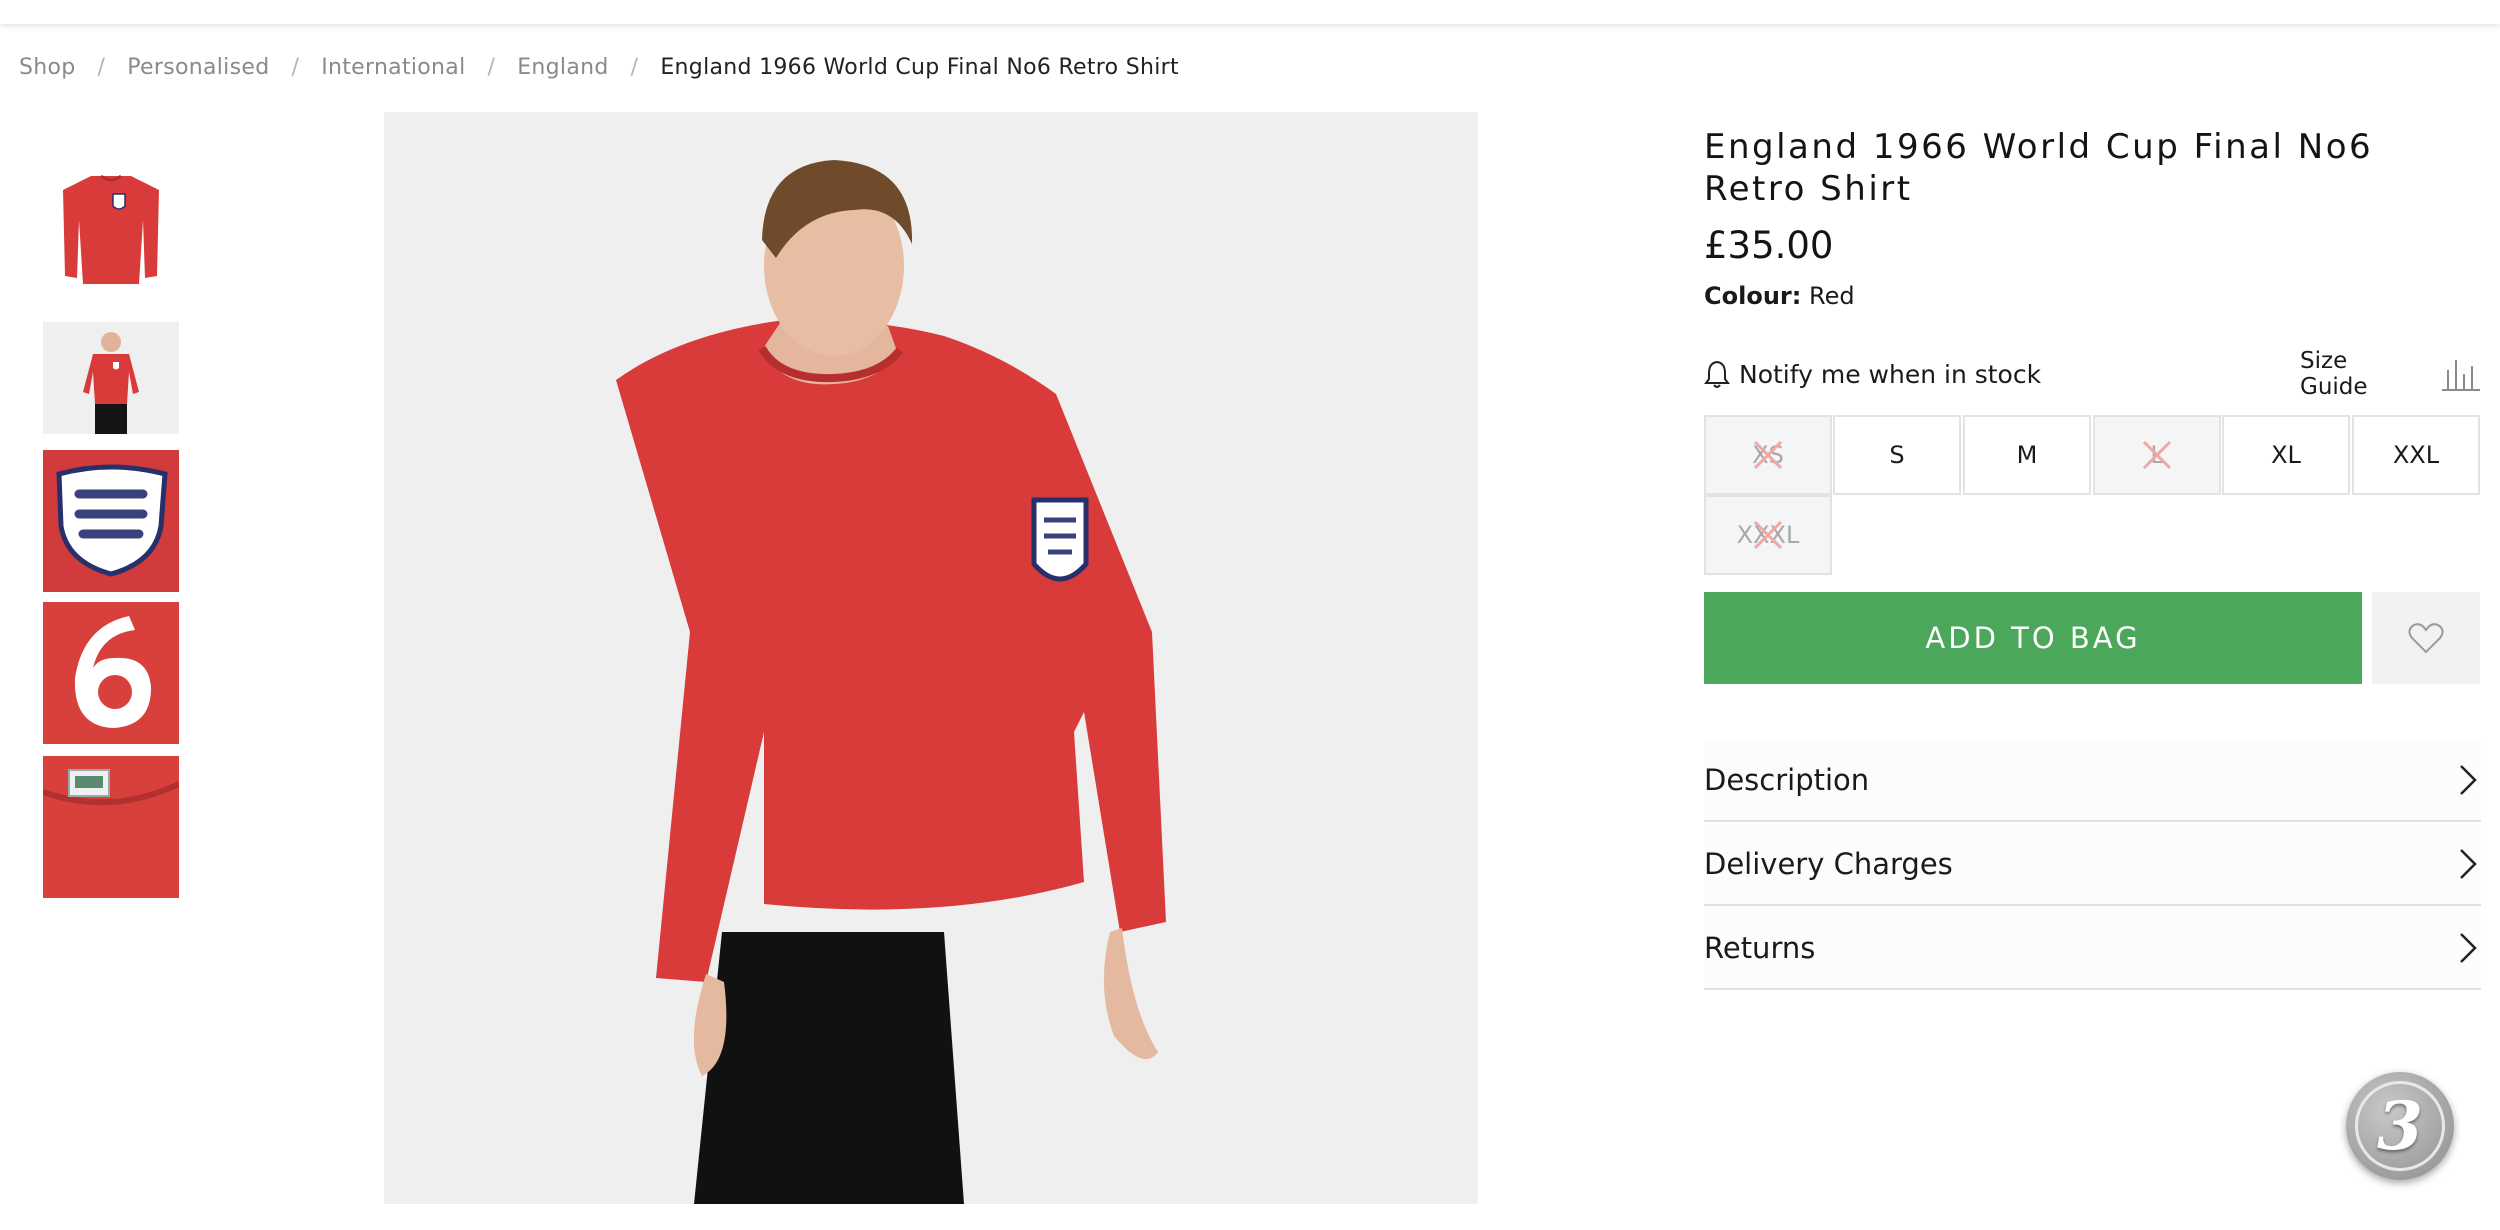  Describe the element at coordinates (2092, 781) in the screenshot. I see `accordion-description: Description` at that location.